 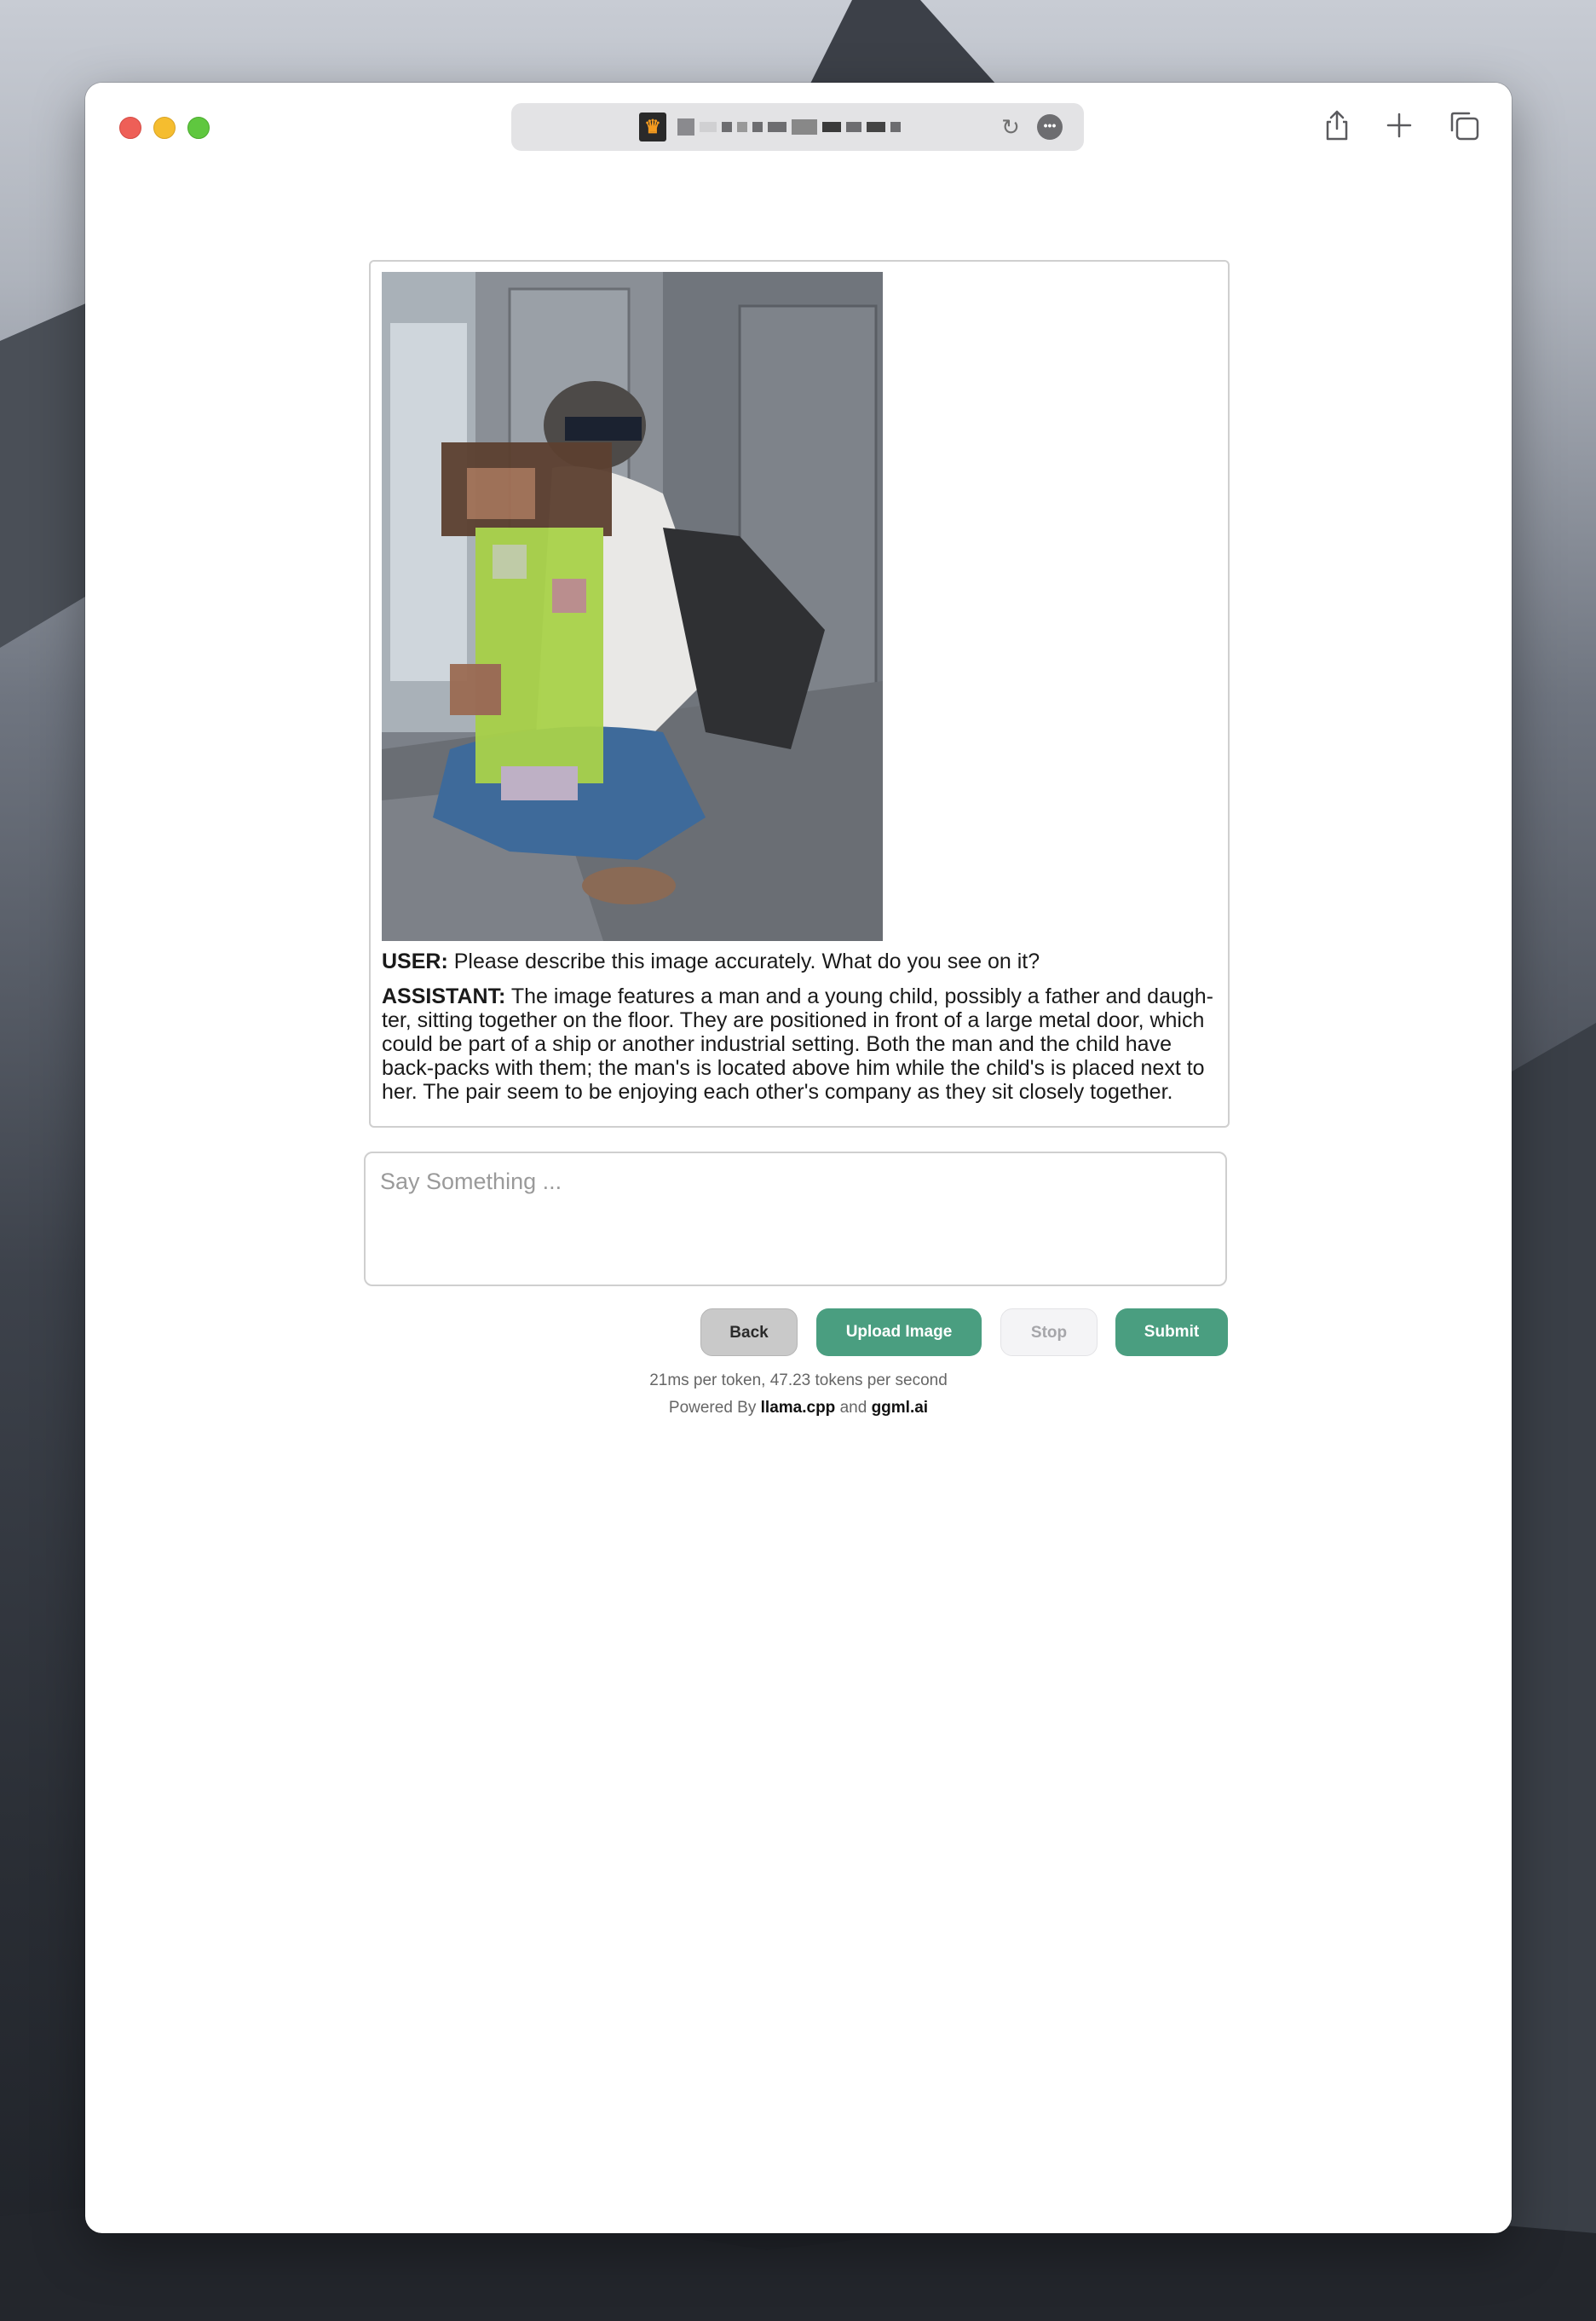 I want to click on maximize-window-button, so click(x=198, y=128).